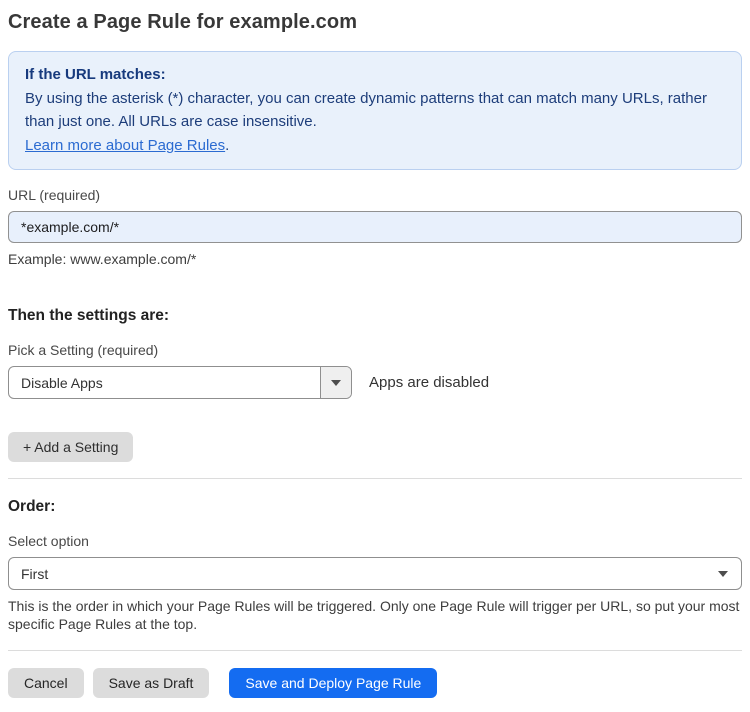 This screenshot has width=750, height=712. Describe the element at coordinates (35, 573) in the screenshot. I see `order-select-value: First` at that location.